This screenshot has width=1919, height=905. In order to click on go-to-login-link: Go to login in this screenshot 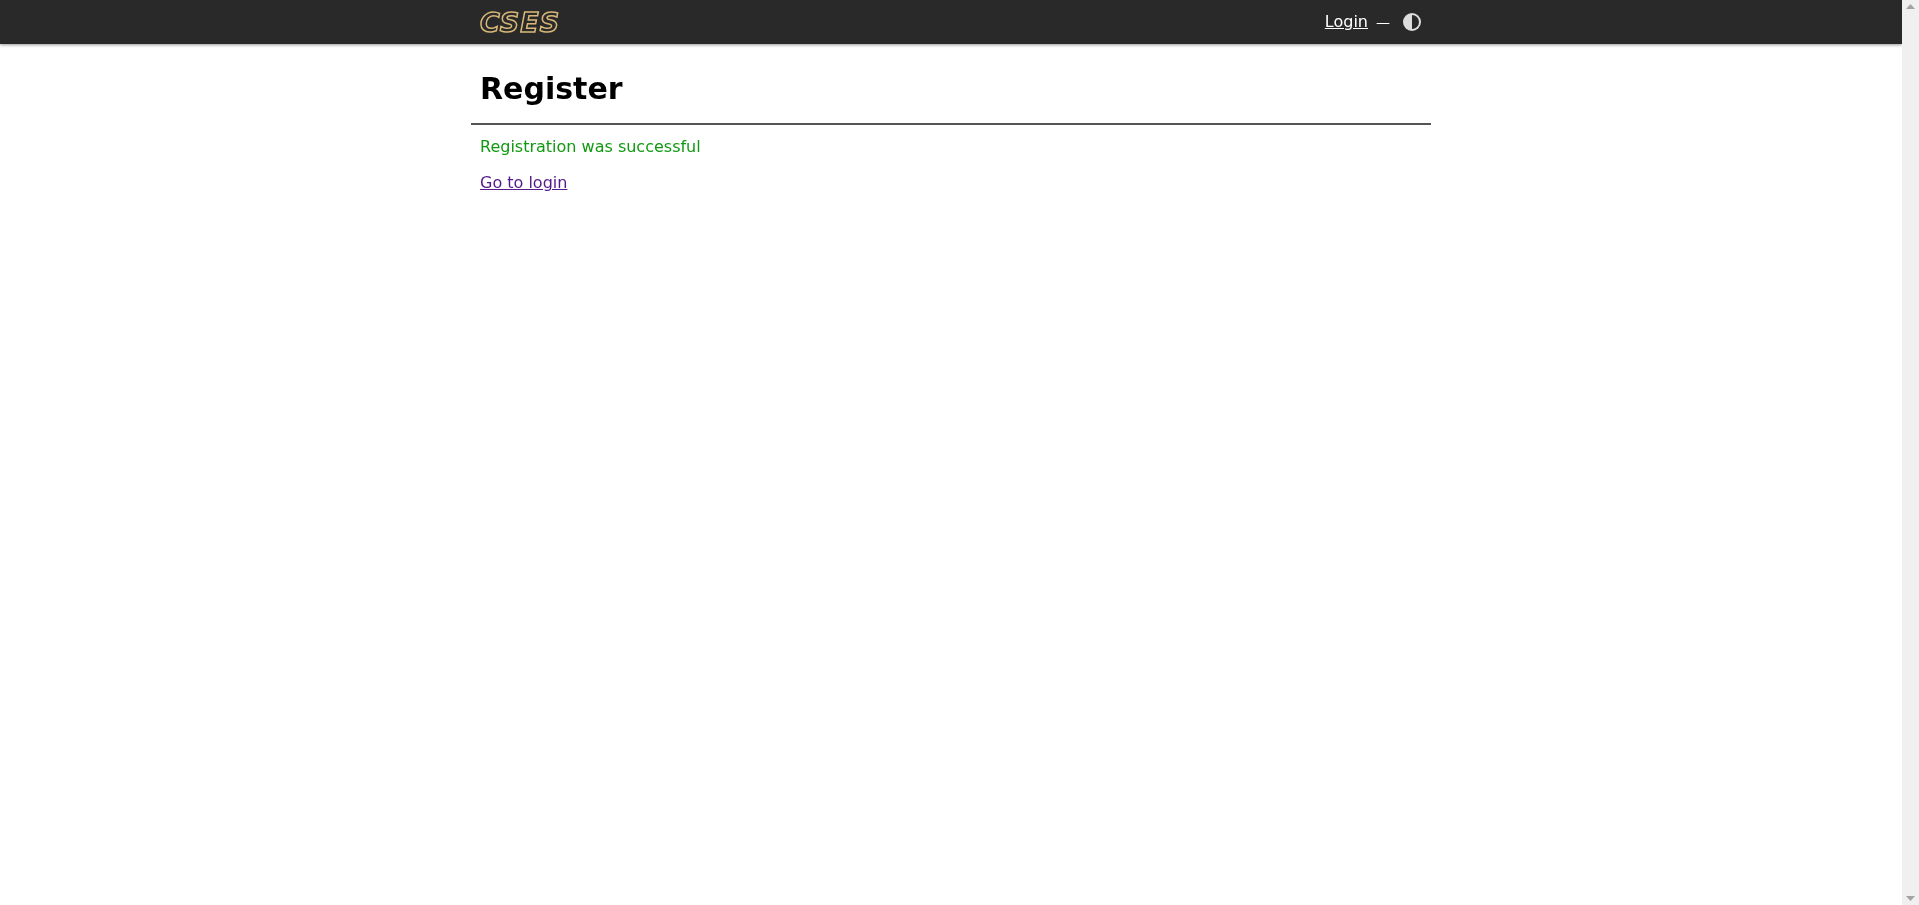, I will do `click(524, 183)`.